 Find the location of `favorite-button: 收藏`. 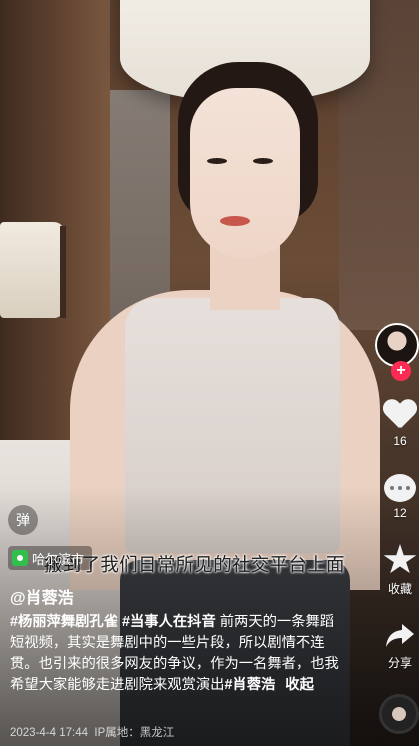

favorite-button: 收藏 is located at coordinates (397, 570).